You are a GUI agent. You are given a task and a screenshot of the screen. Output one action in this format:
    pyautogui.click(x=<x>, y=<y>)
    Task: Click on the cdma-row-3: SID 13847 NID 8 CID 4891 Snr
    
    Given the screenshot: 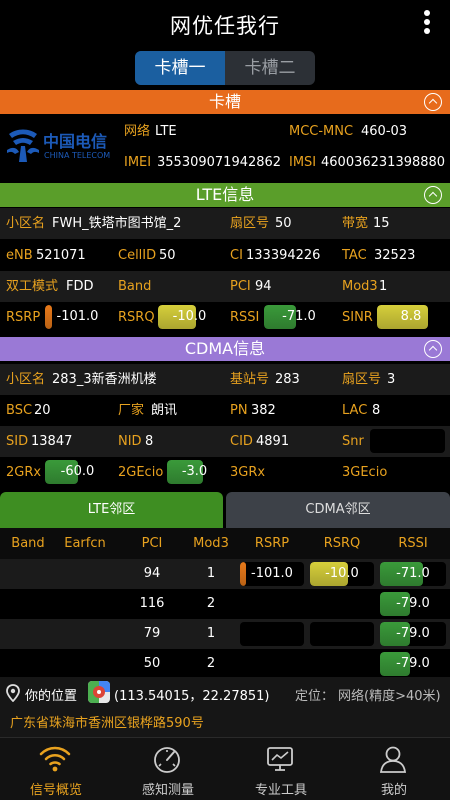 What is the action you would take?
    pyautogui.click(x=225, y=441)
    